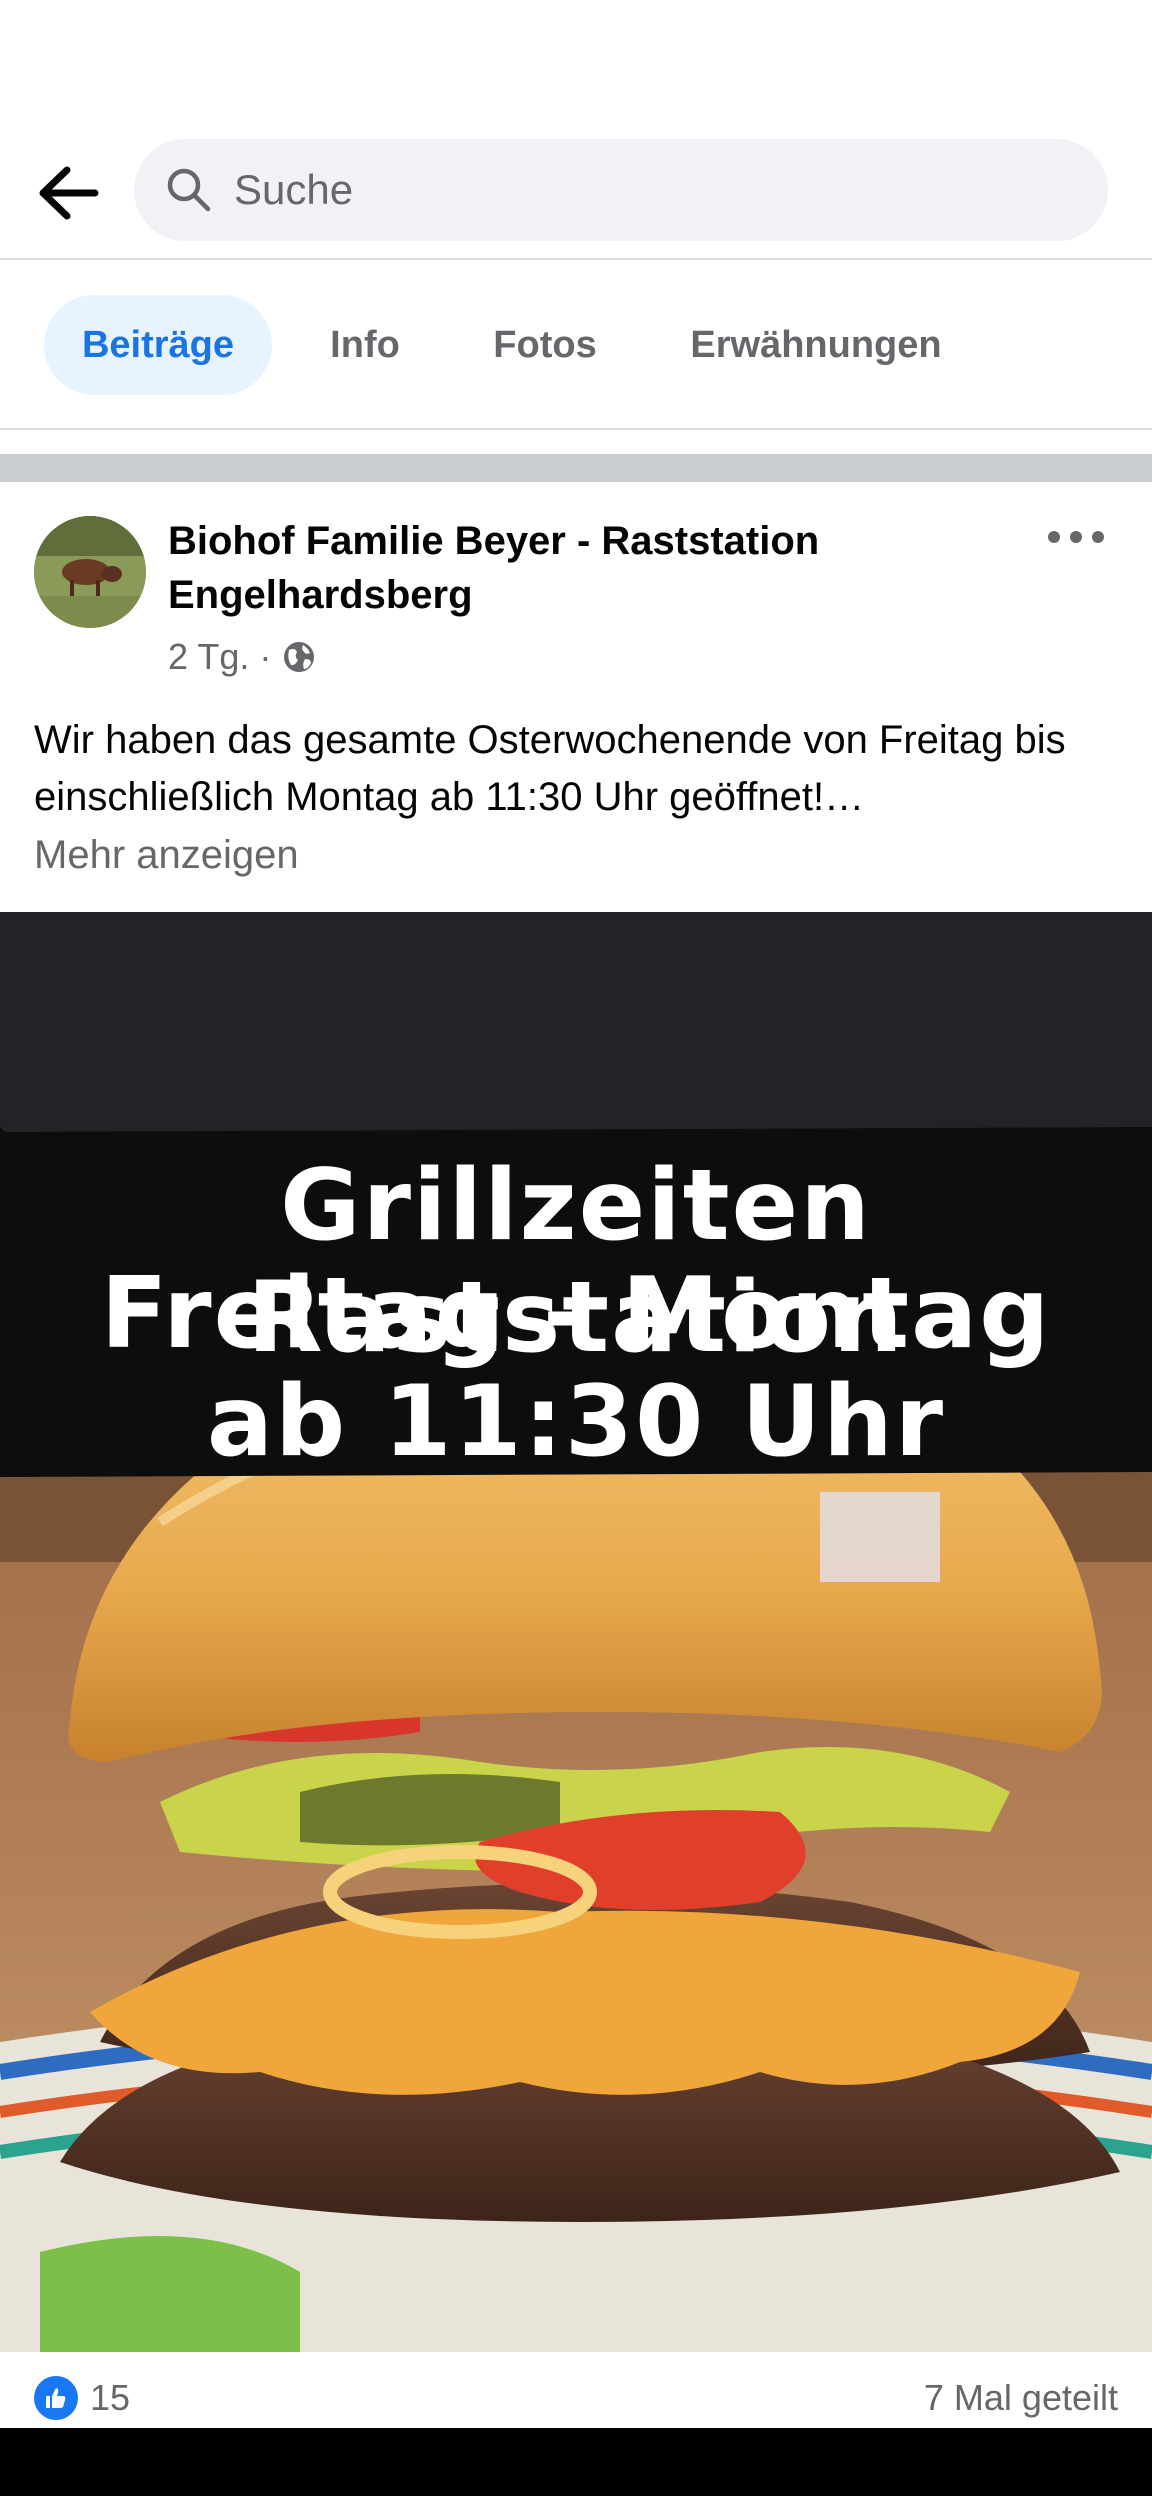 The height and width of the screenshot is (2496, 1152). I want to click on back-button, so click(68, 193).